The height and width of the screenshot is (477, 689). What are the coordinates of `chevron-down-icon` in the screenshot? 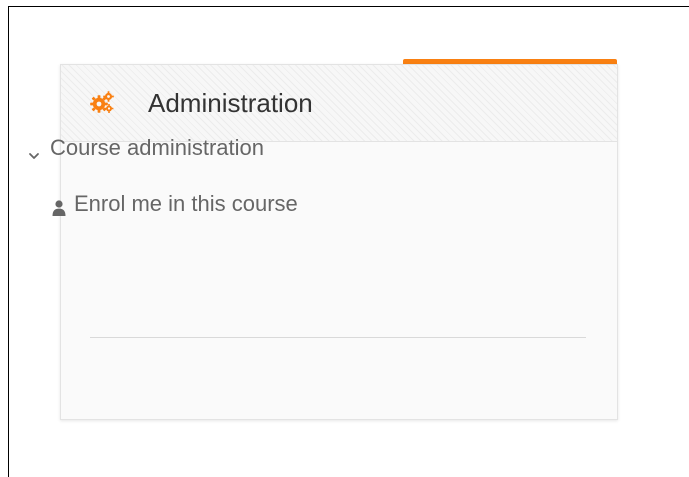 It's located at (34, 150).